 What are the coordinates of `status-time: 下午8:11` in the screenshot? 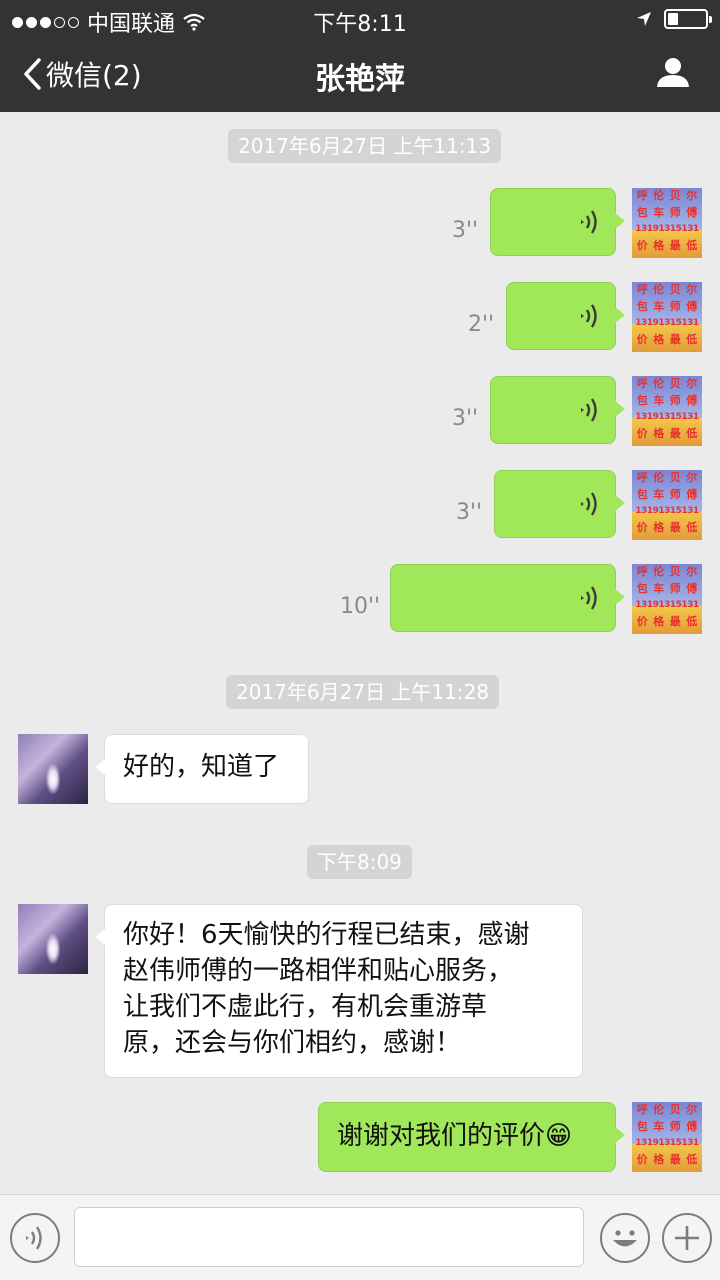 It's located at (360, 24).